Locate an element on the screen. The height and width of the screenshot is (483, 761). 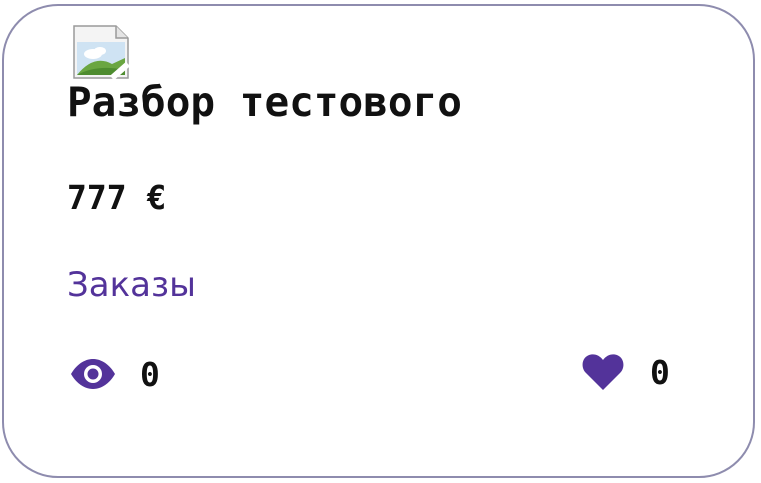
category-link: Заказы is located at coordinates (131, 285).